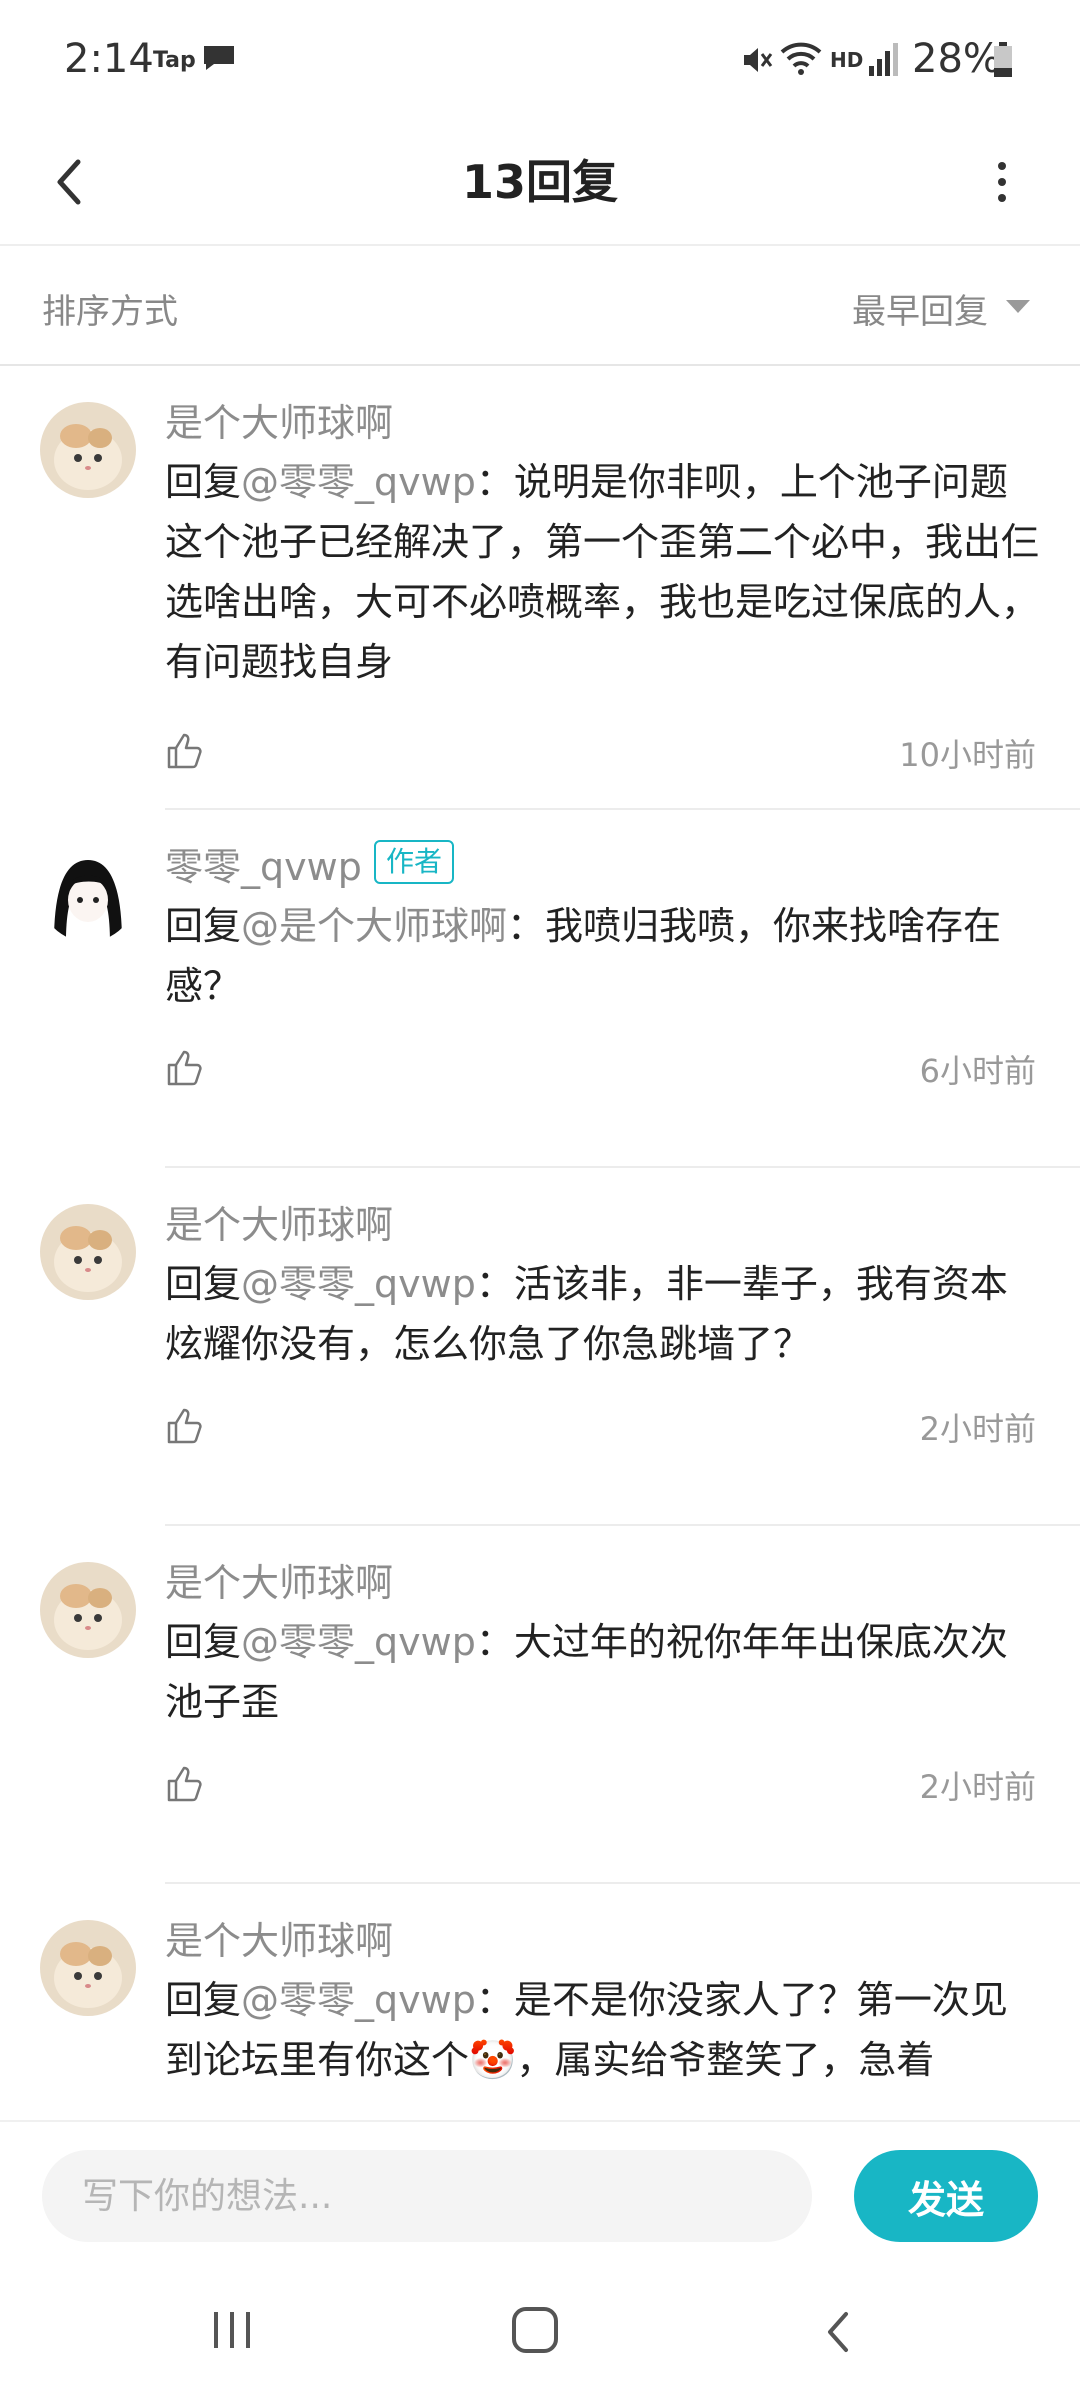 The height and width of the screenshot is (2400, 1080). Describe the element at coordinates (232, 2330) in the screenshot. I see `recent-apps-icon` at that location.